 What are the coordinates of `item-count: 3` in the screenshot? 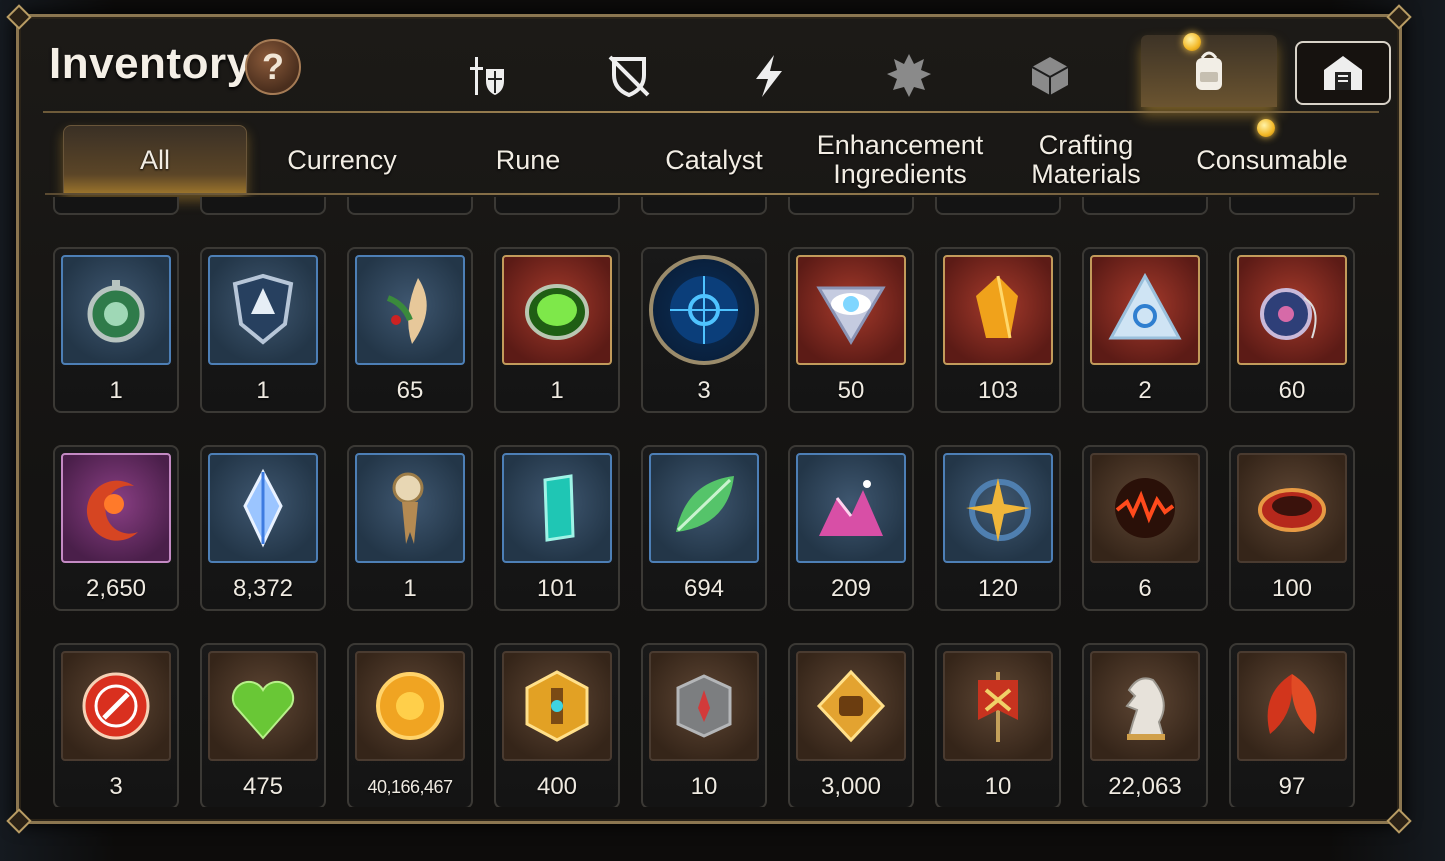 It's located at (704, 390).